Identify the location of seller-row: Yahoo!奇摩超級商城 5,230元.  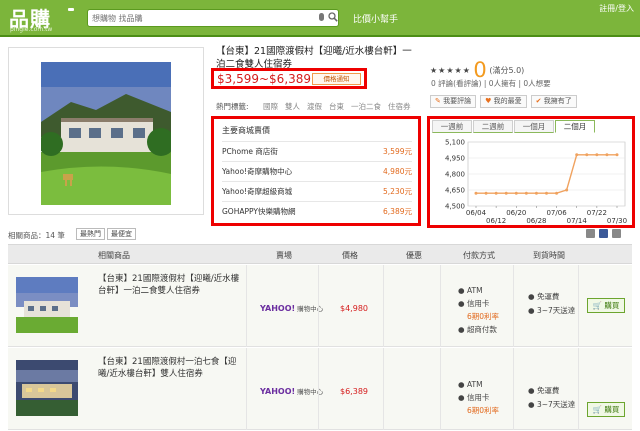
(317, 190).